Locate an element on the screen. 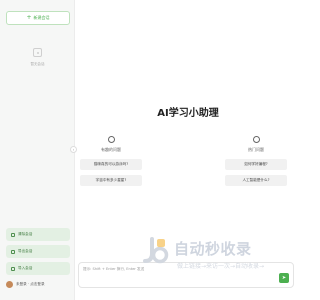 This screenshot has width=320, height=300. page-title: AI学习小助理 is located at coordinates (188, 113).